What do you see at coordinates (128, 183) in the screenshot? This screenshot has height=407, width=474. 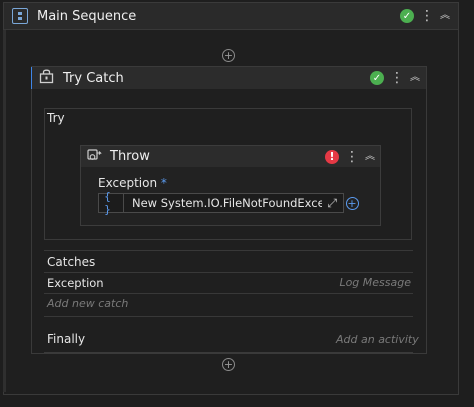 I see `exception-label-text: Exception` at bounding box center [128, 183].